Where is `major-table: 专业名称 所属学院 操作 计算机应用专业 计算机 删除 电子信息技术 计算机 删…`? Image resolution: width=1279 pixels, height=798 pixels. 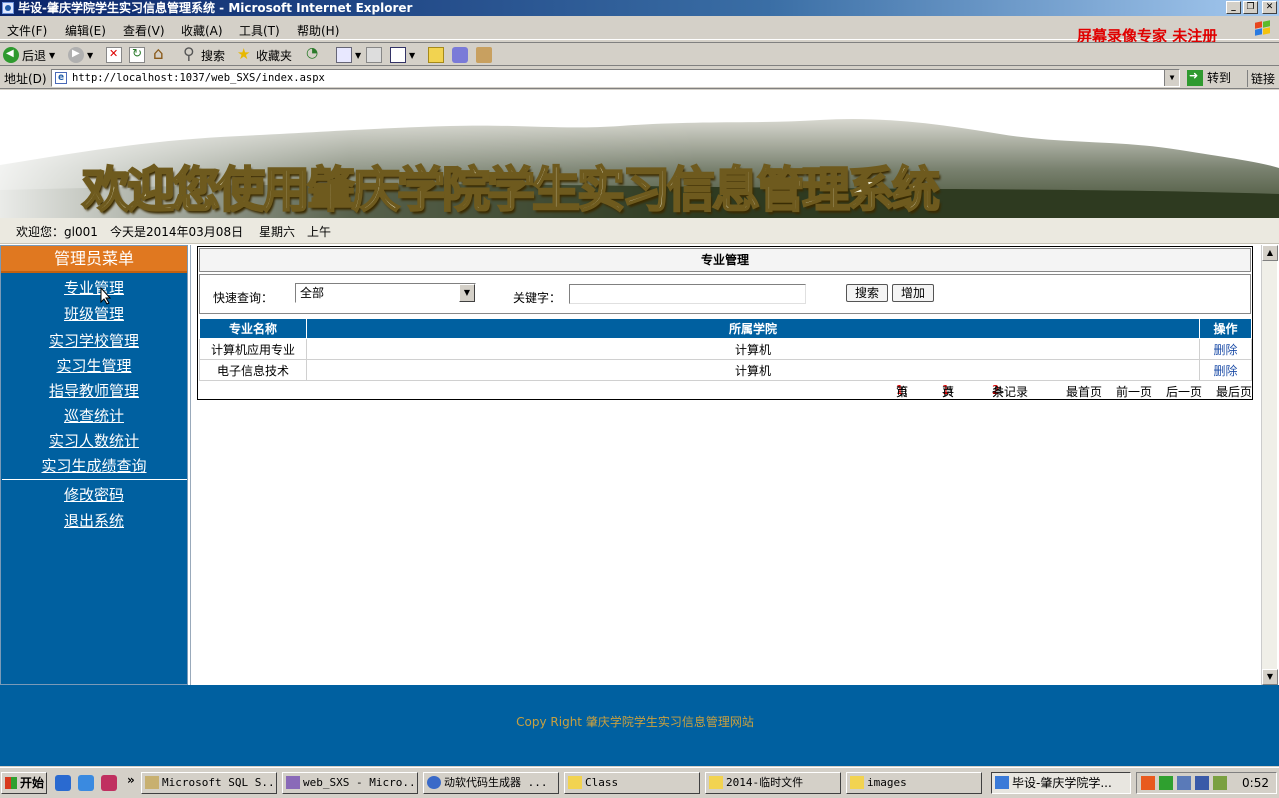
major-table: 专业名称 所属学院 操作 计算机应用专业 计算机 删除 电子信息技术 计算机 删… is located at coordinates (725, 349).